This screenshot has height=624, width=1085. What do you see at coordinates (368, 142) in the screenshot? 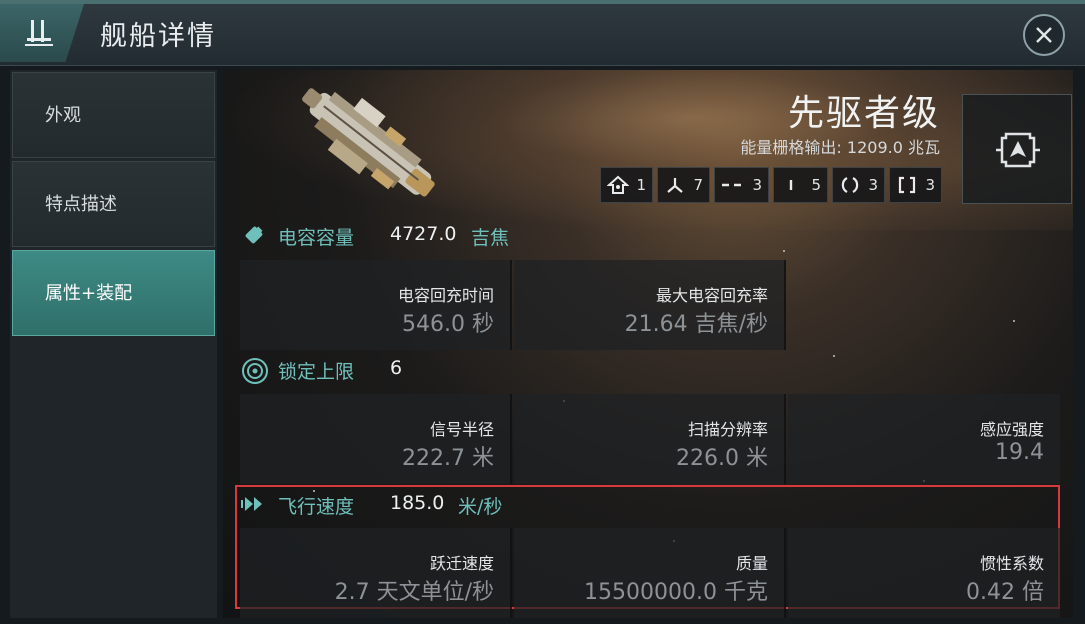
I see `ship-image` at bounding box center [368, 142].